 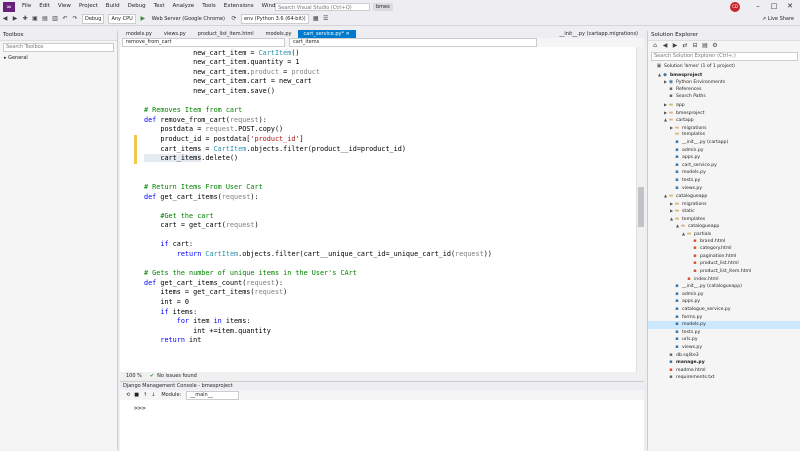 What do you see at coordinates (44, 6) in the screenshot?
I see `menu-item-edit: Edit` at bounding box center [44, 6].